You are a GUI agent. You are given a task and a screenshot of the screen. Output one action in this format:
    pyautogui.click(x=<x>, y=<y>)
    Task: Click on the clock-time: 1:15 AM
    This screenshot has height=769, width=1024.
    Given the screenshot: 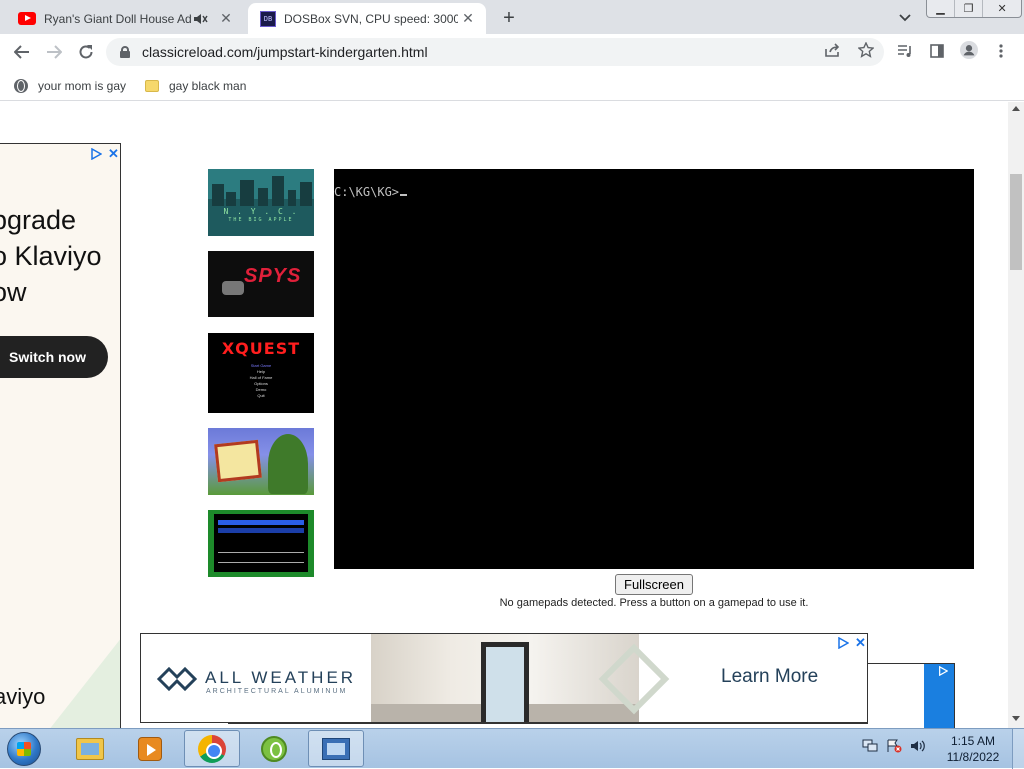 What is the action you would take?
    pyautogui.click(x=973, y=741)
    